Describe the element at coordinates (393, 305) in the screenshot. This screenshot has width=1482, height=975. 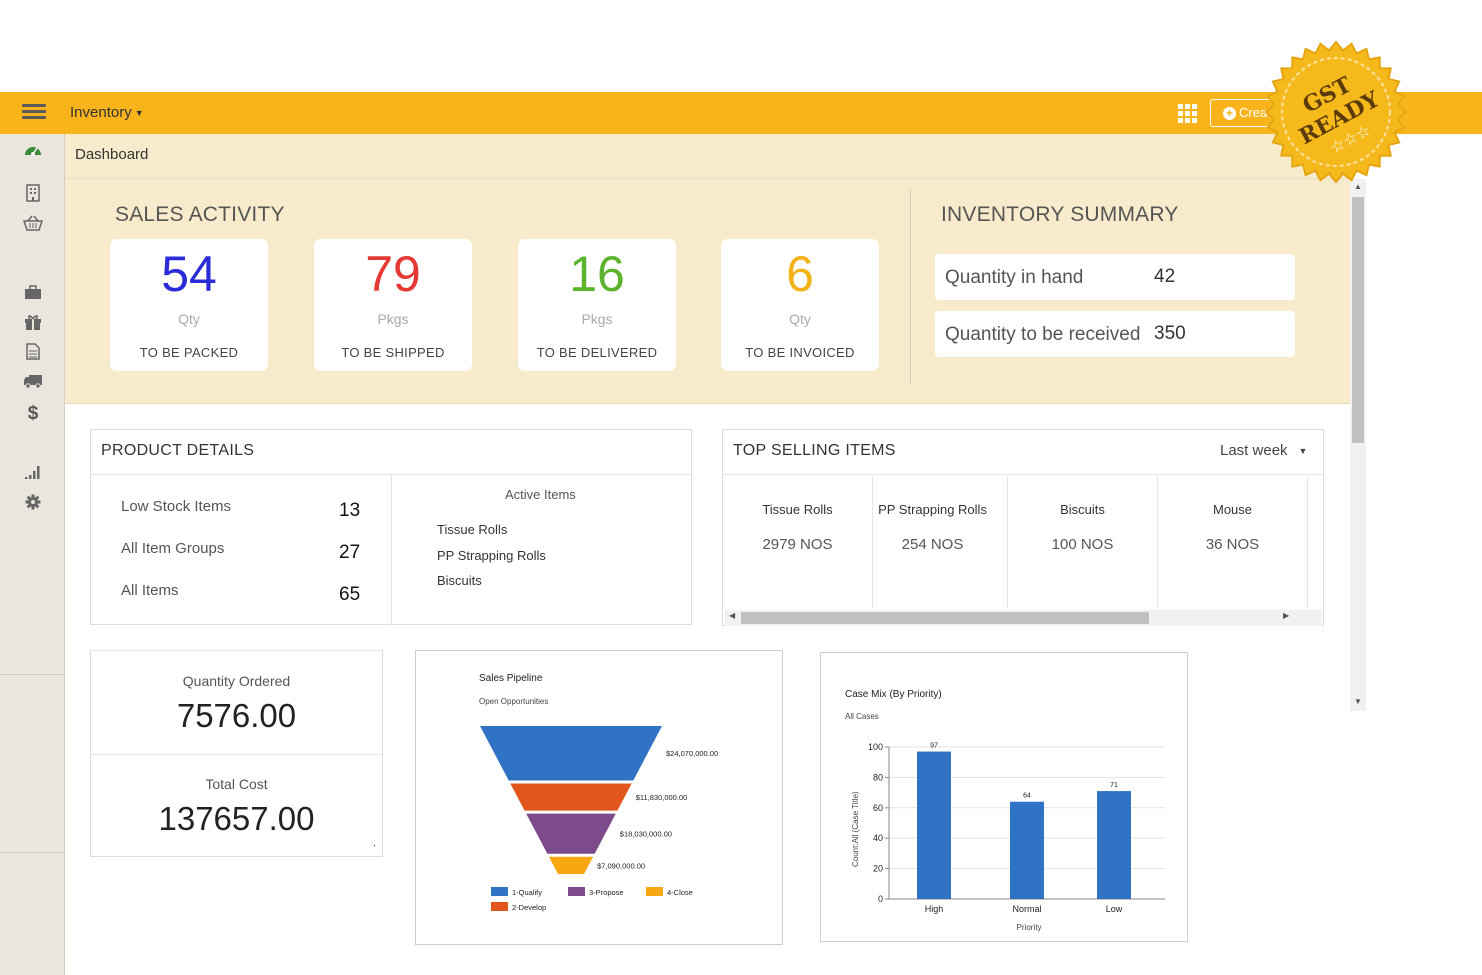
I see `to-be-shipped-card: 79 Pkgs TO BE SHIPPED` at that location.